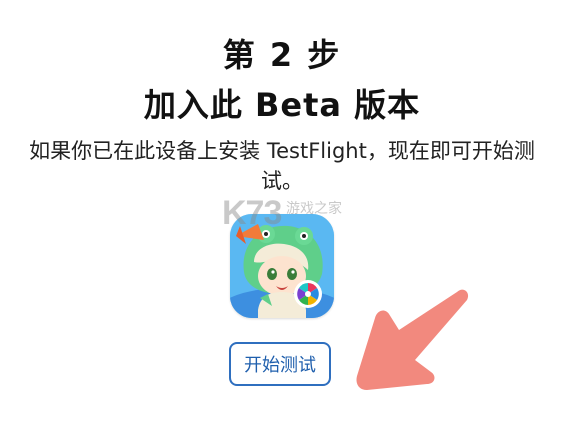 The image size is (564, 424). I want to click on instructions-line-2: 试。, so click(282, 181).